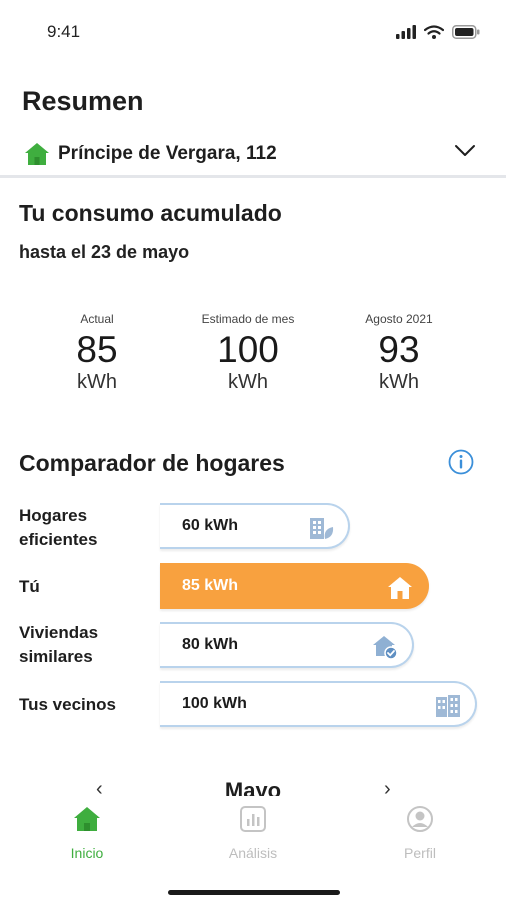 This screenshot has width=506, height=900. I want to click on comparator-title: Comparador de hogares, so click(152, 463).